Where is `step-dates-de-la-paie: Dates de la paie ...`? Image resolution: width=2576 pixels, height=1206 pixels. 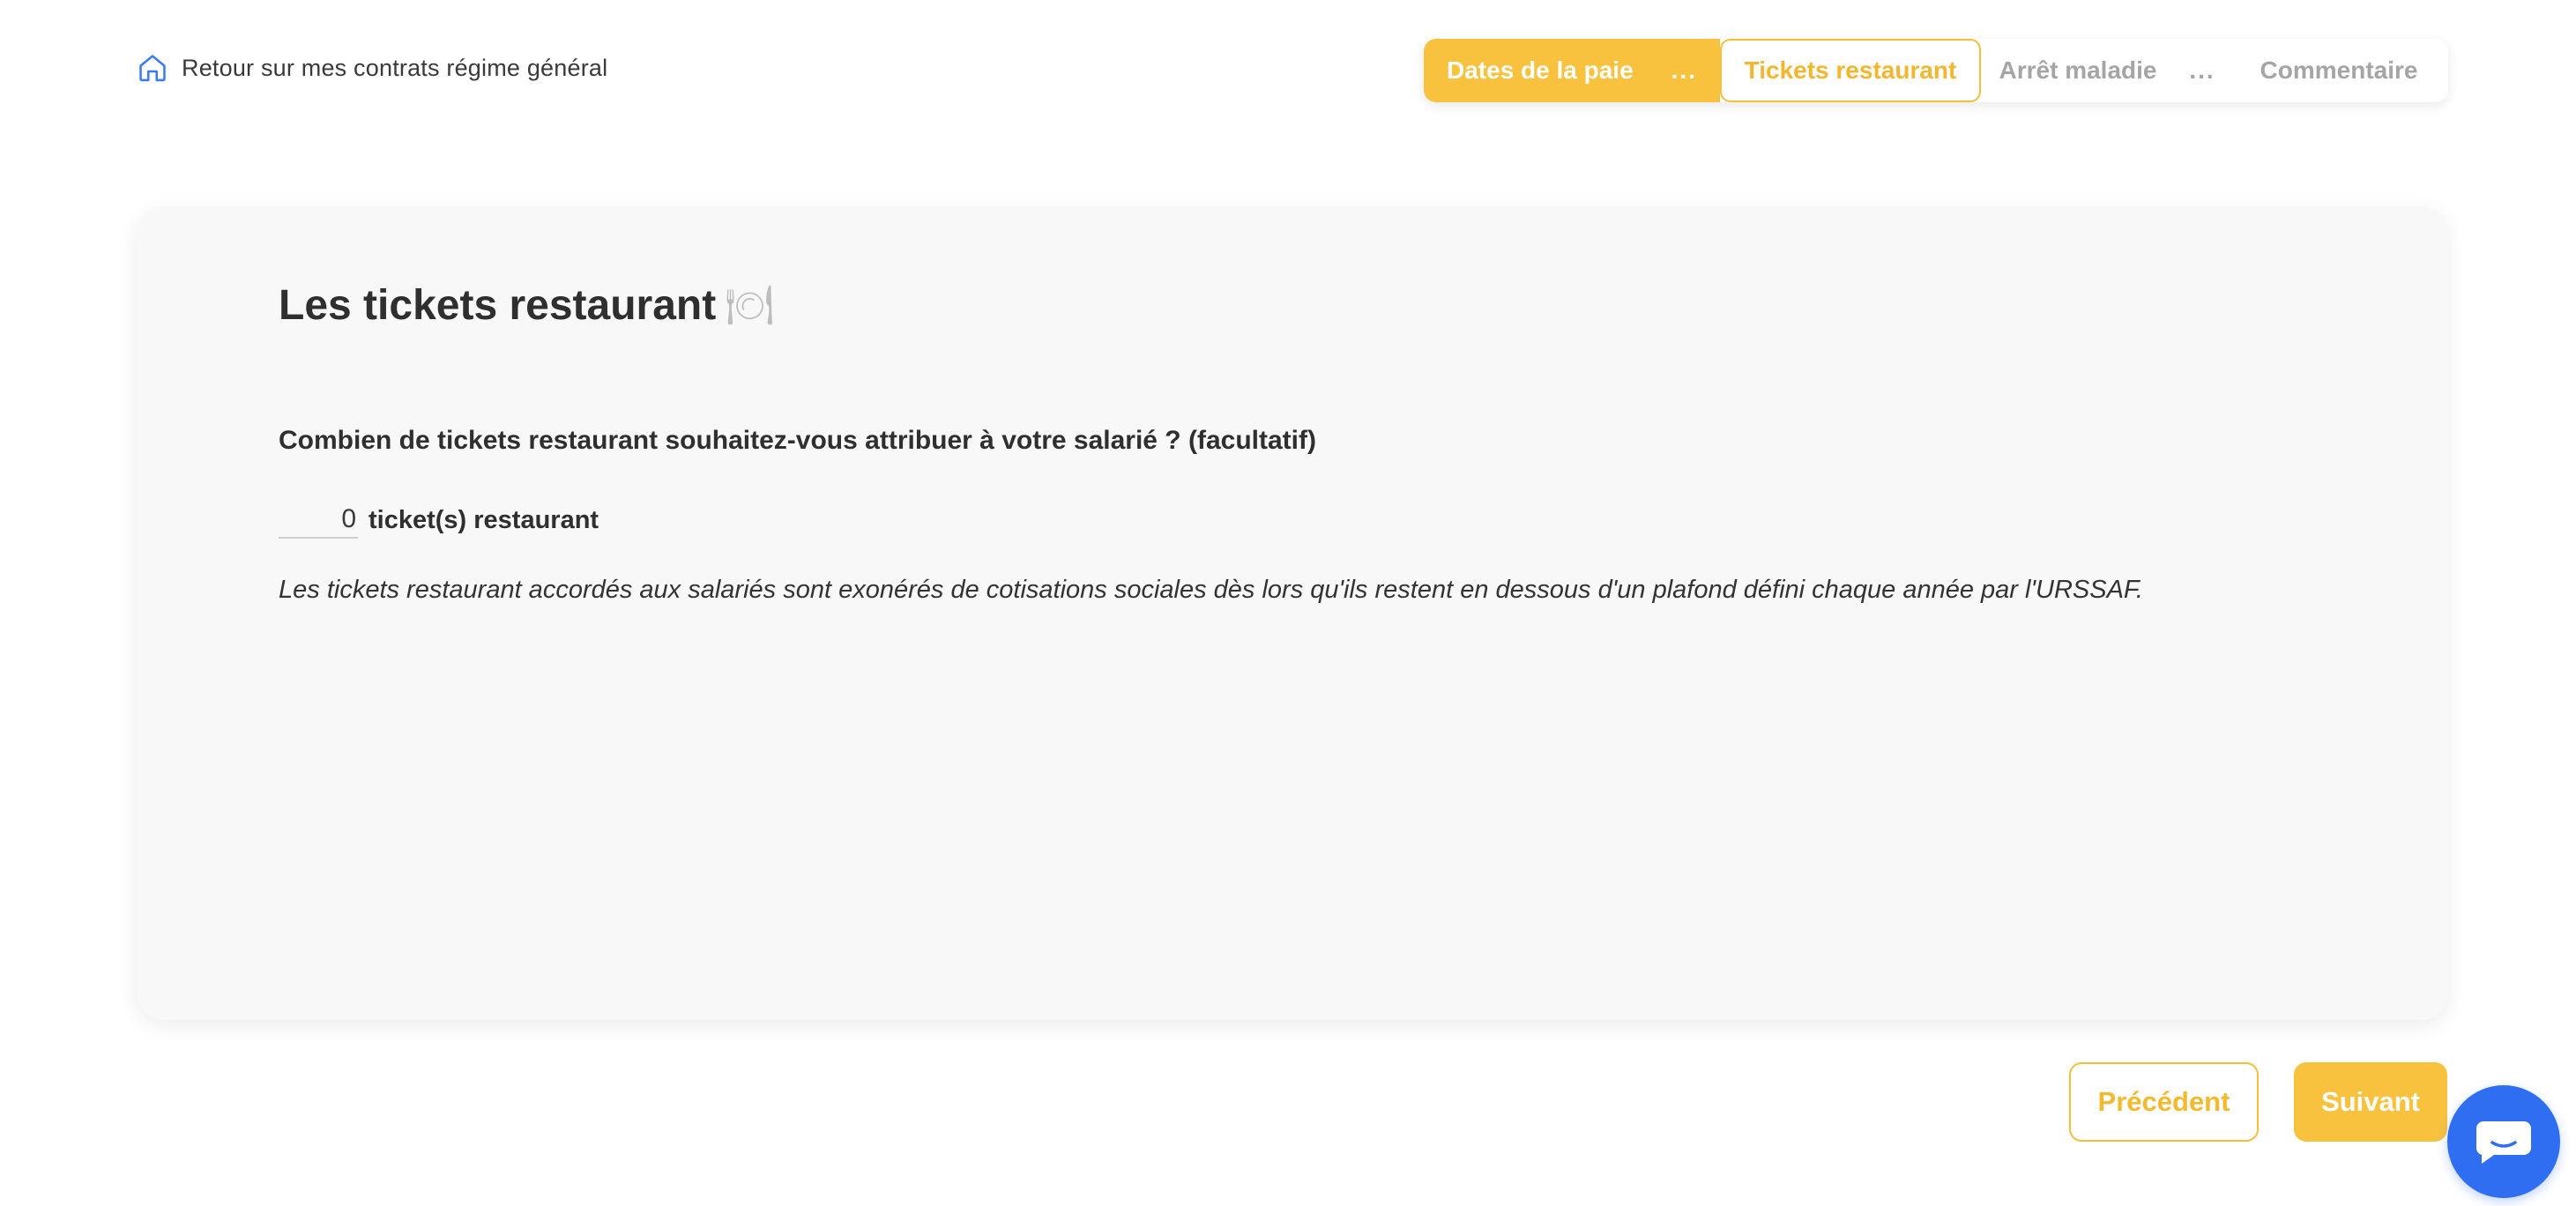
step-dates-de-la-paie: Dates de la paie ... is located at coordinates (1572, 70).